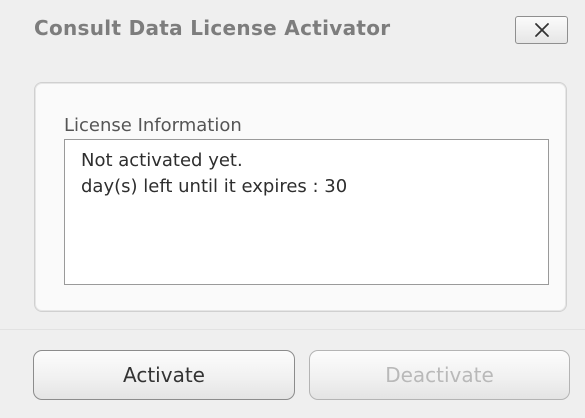  I want to click on title-bar: Consult Data License Activator, so click(292, 31).